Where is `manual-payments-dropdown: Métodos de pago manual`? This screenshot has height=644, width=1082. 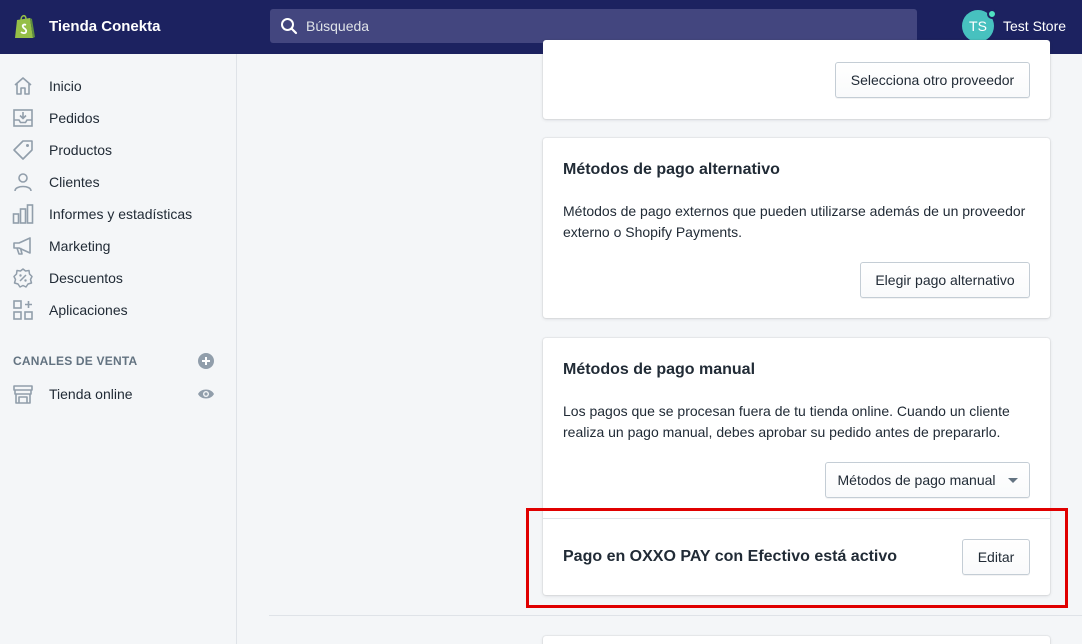
manual-payments-dropdown: Métodos de pago manual is located at coordinates (927, 480).